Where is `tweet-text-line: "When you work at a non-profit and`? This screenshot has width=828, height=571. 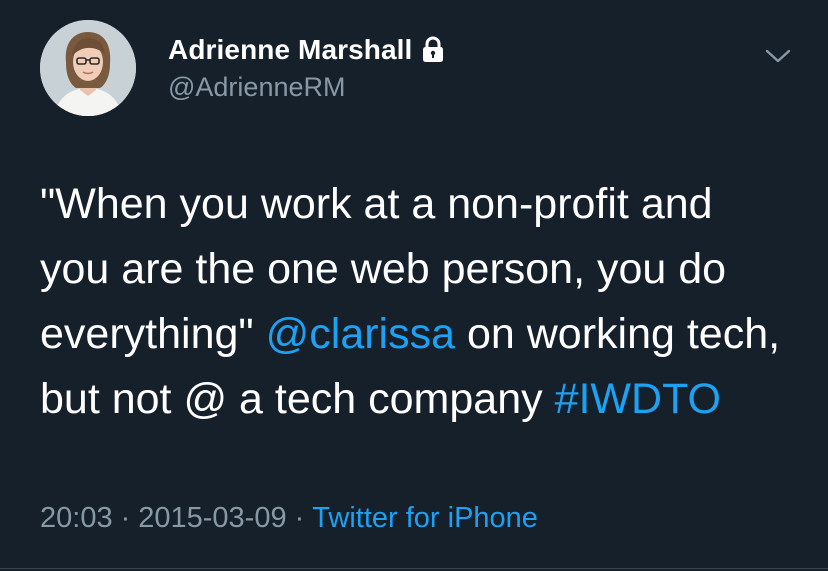 tweet-text-line: "When you work at a non-profit and is located at coordinates (376, 204).